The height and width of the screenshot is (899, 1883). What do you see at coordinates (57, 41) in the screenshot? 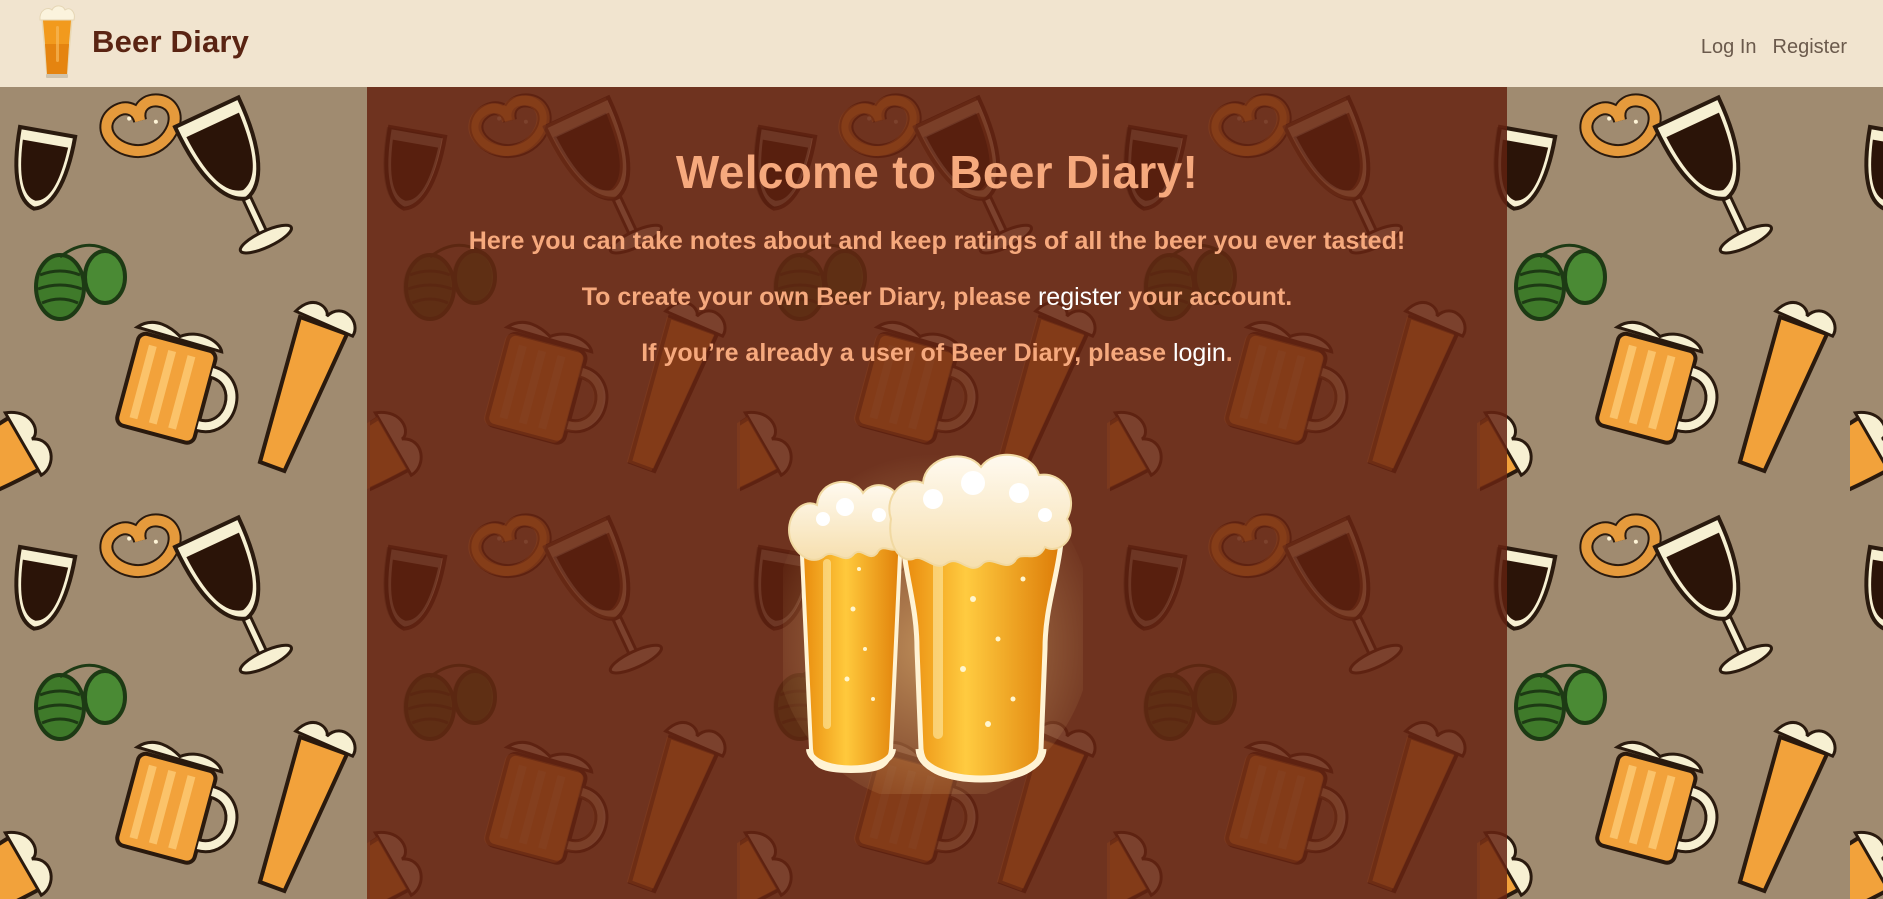
I see `beer-glass-icon` at bounding box center [57, 41].